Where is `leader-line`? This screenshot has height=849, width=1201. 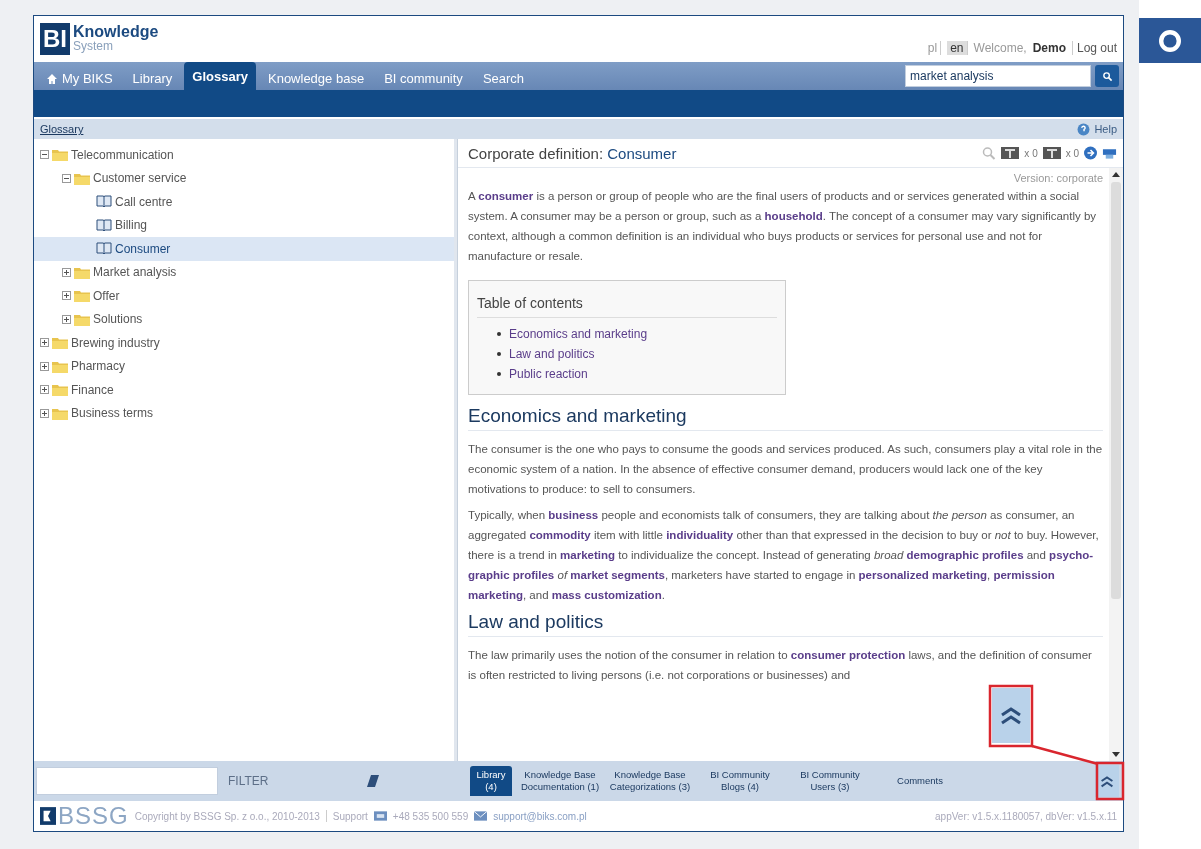 leader-line is located at coordinates (1065, 755).